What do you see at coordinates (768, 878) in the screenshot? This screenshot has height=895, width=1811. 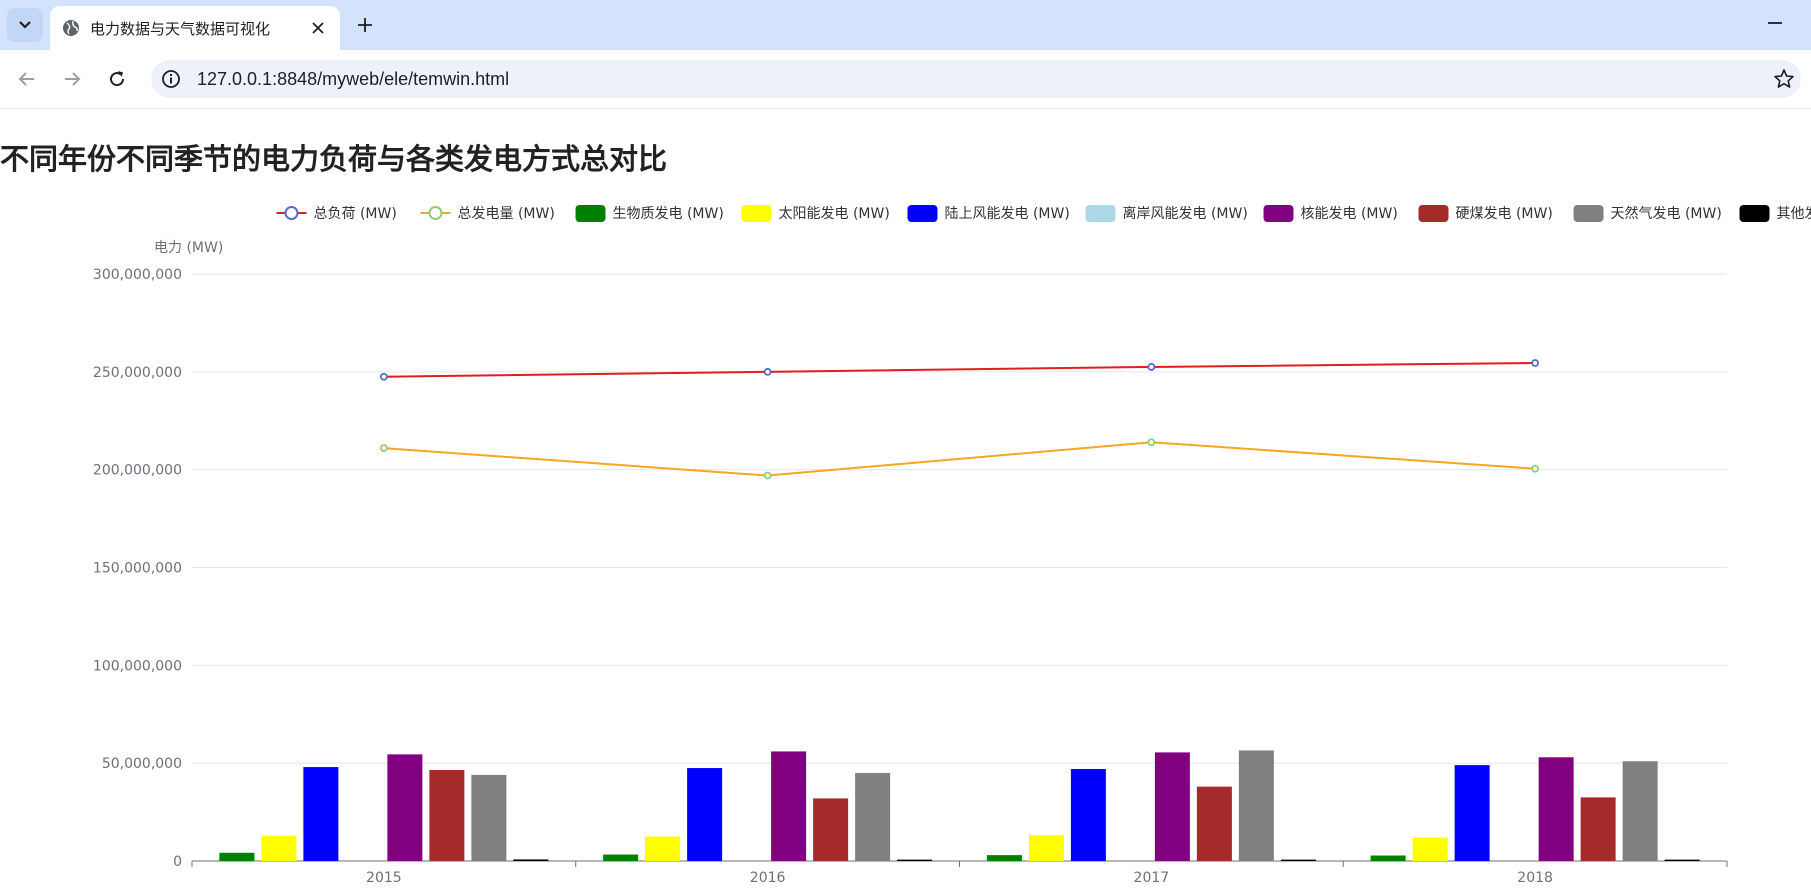 I see `x-tick-label: 2016` at bounding box center [768, 878].